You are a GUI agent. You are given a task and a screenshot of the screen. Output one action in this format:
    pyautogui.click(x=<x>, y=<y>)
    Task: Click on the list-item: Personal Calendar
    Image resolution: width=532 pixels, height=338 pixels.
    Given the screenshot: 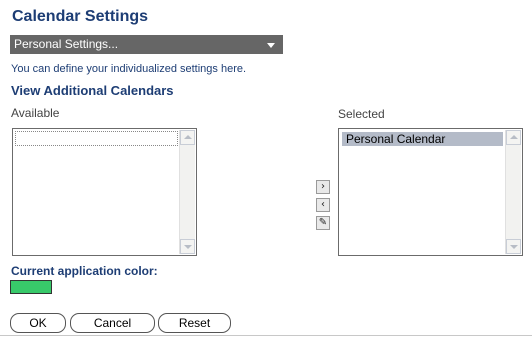 What is the action you would take?
    pyautogui.click(x=422, y=139)
    